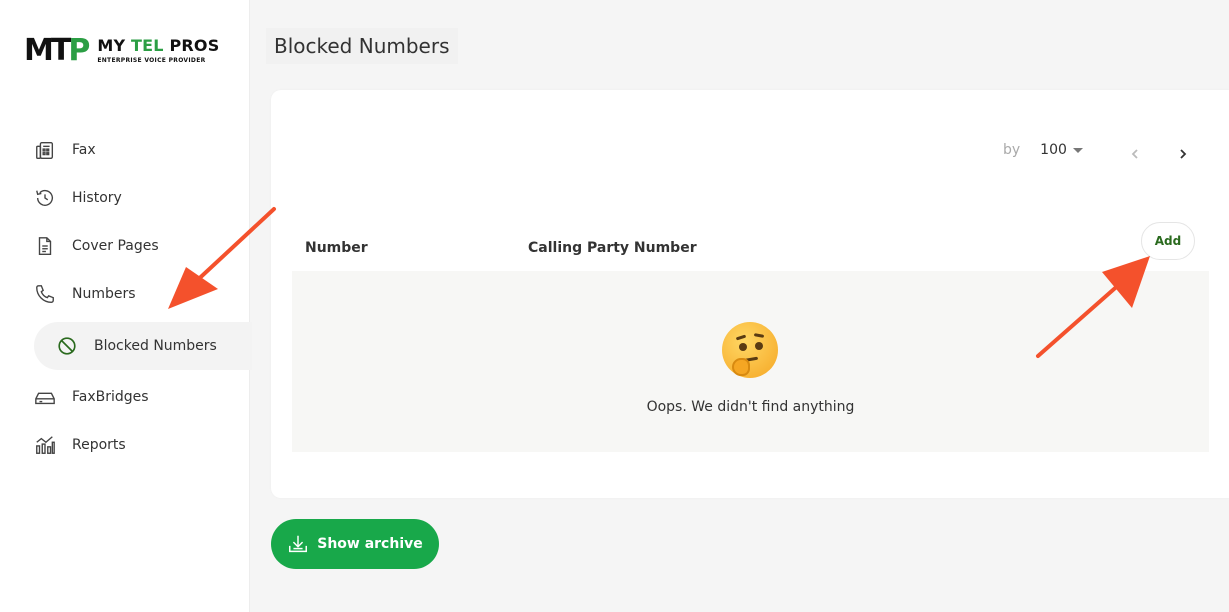 The width and height of the screenshot is (1229, 612). What do you see at coordinates (45, 294) in the screenshot?
I see `phone-icon` at bounding box center [45, 294].